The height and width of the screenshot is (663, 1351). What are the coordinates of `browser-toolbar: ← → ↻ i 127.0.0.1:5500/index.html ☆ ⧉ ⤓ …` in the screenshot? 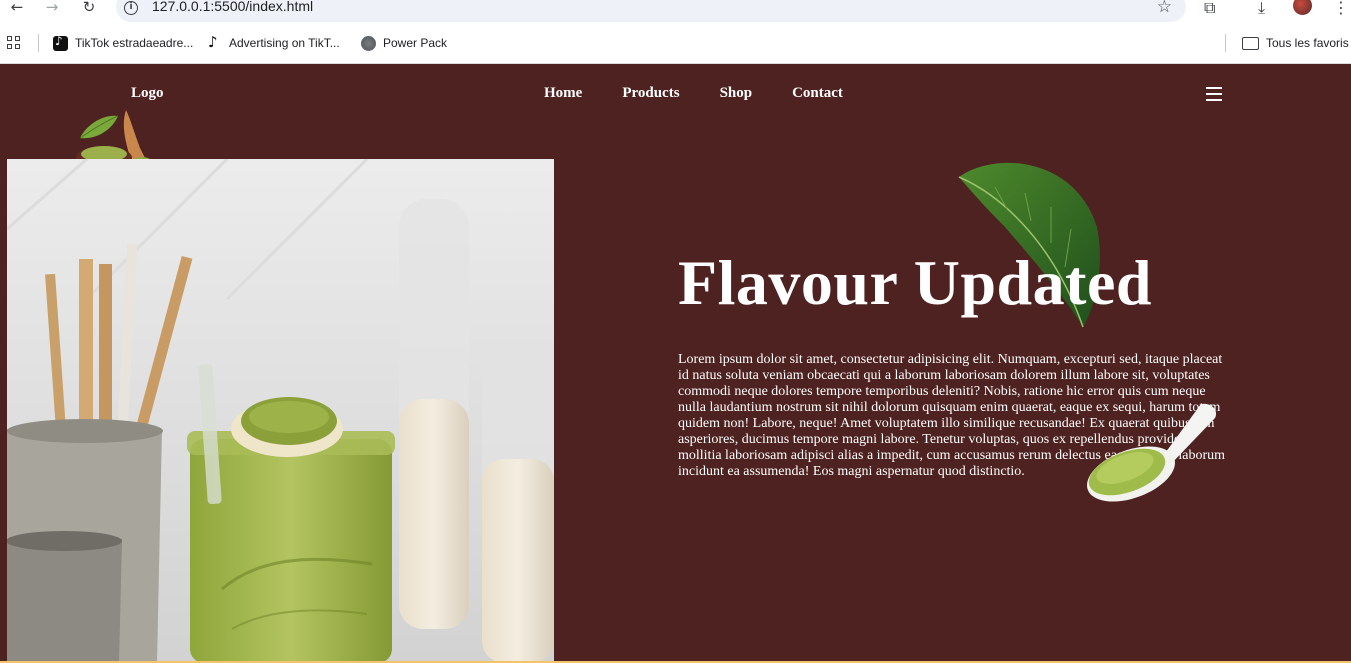 It's located at (675, 11).